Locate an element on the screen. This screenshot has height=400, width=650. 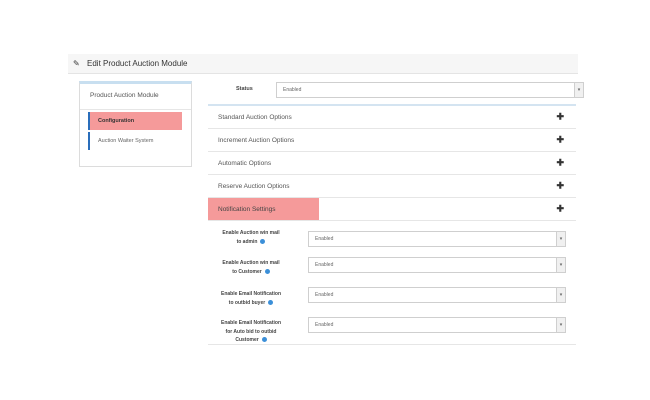
left-nav: Configuration Auction Waiter System is located at coordinates (136, 131).